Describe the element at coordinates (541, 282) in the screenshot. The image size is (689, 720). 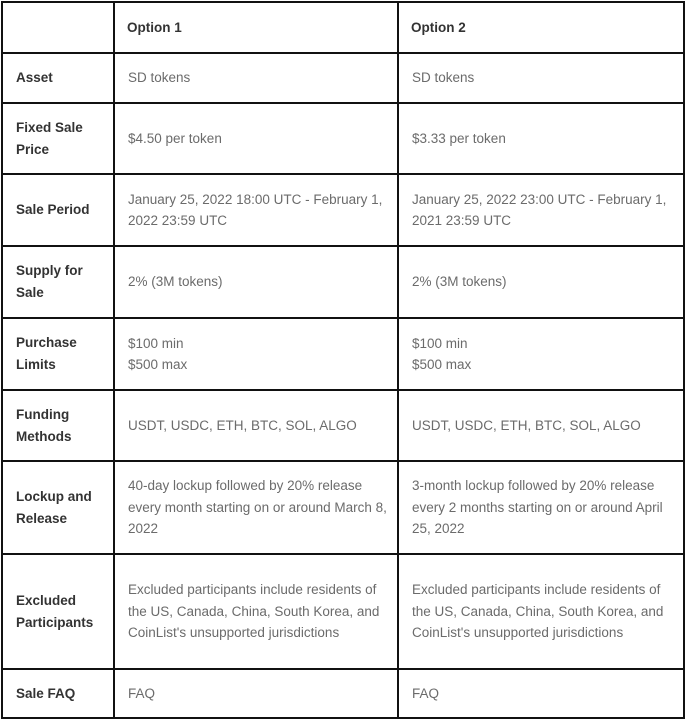
I see `cell-supply-option-2: 2% (3M tokens)` at that location.